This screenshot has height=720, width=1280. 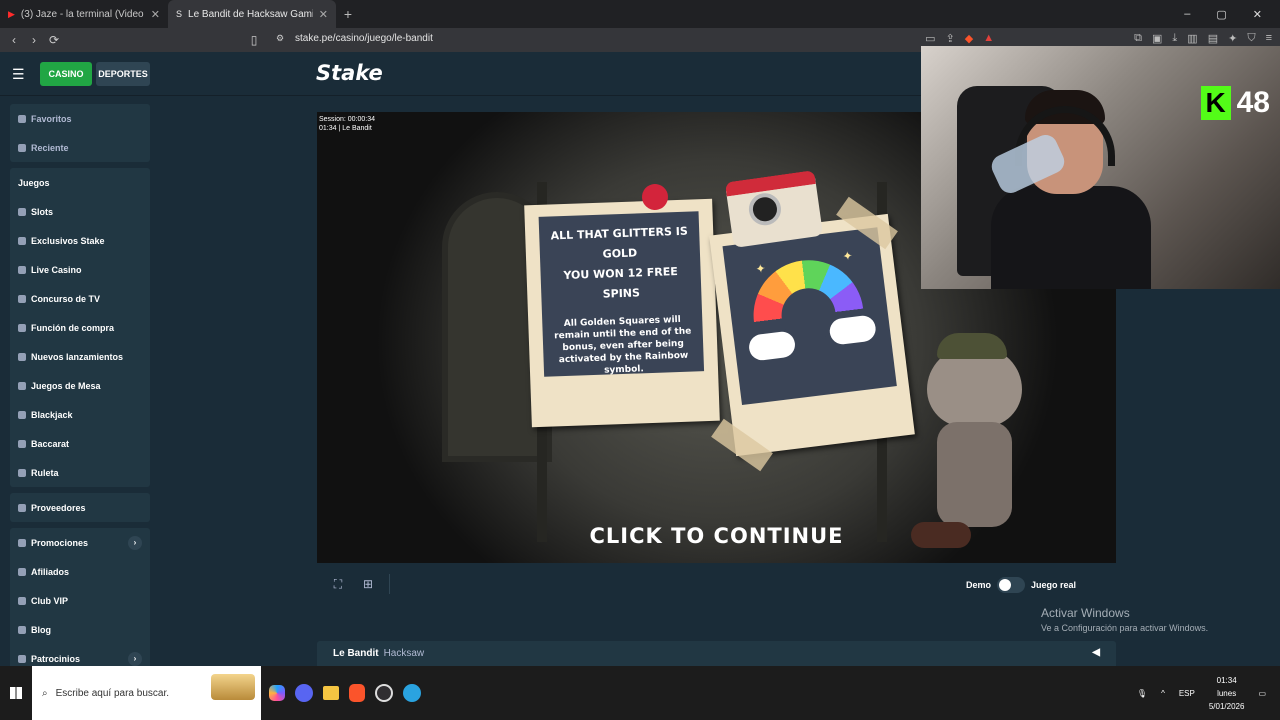 What do you see at coordinates (80, 356) in the screenshot?
I see `sidebar-item-nuevos: Nuevos lanzamientos` at bounding box center [80, 356].